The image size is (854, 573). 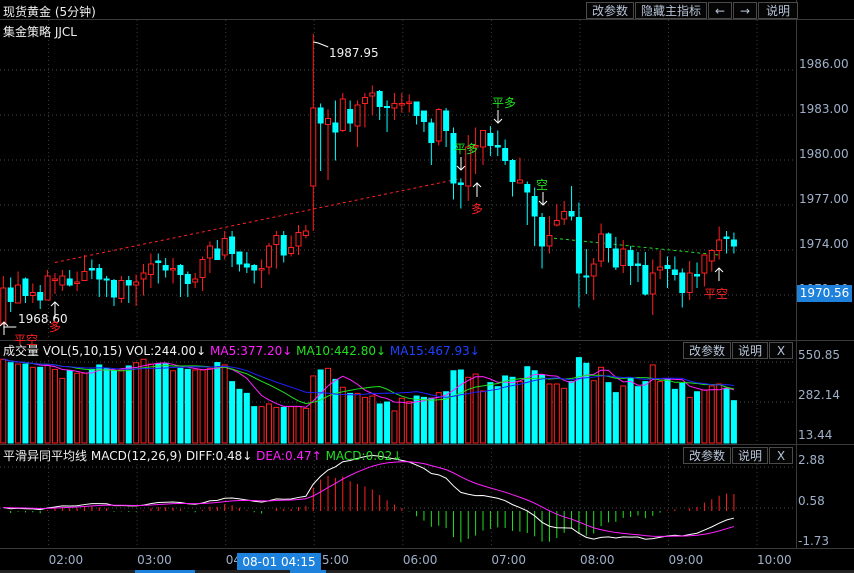 I want to click on macd-help-button: 说明, so click(x=750, y=455).